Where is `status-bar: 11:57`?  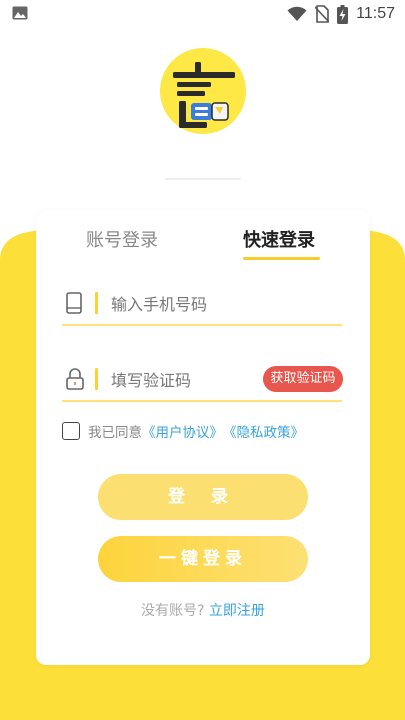 status-bar: 11:57 is located at coordinates (202, 14).